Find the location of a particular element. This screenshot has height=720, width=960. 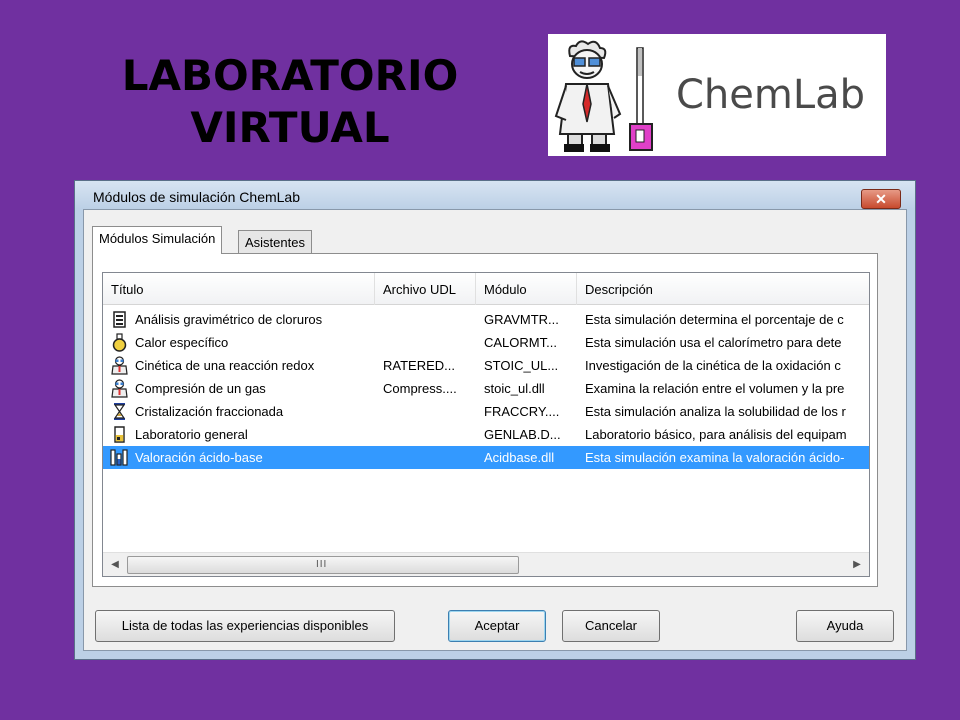

tab-modulos-simulacion: Módulos Simulación is located at coordinates (157, 240).